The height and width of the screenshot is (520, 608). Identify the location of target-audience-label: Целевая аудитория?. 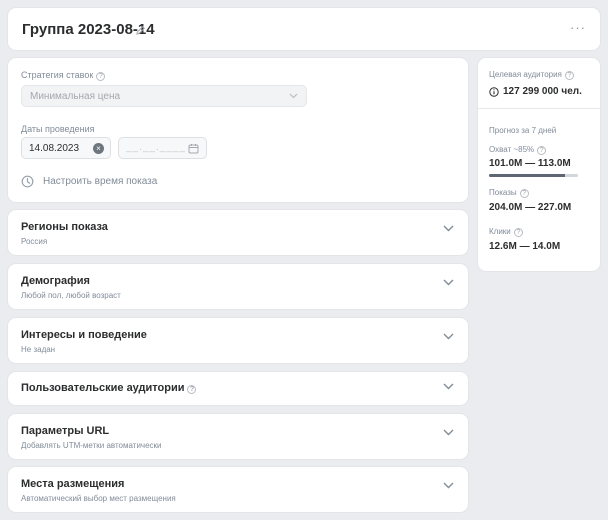
(531, 75).